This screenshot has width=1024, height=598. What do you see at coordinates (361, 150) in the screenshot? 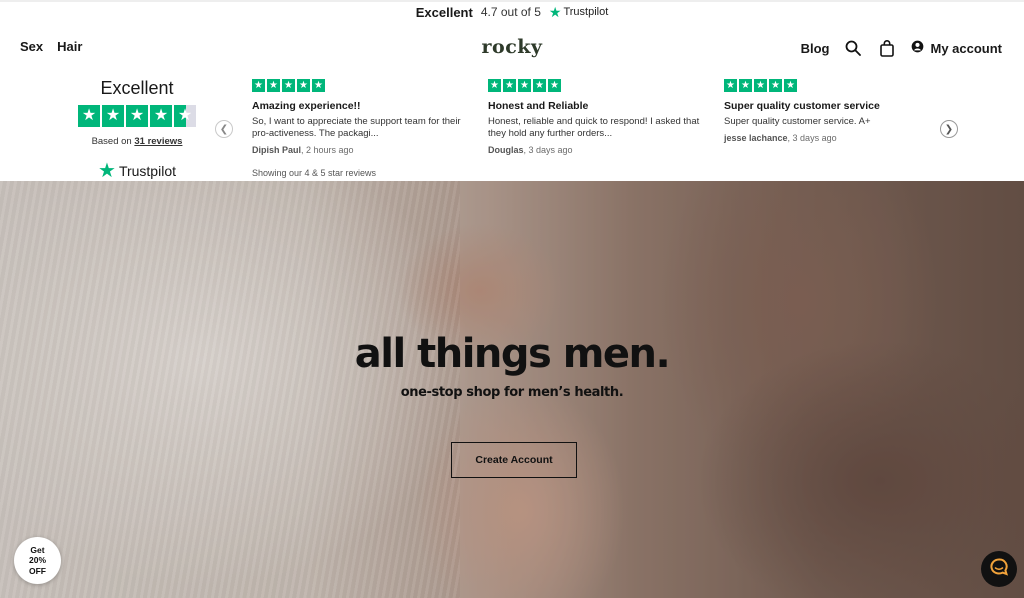
I see `review-meta: Dipish Paul, 2 hours ago` at bounding box center [361, 150].